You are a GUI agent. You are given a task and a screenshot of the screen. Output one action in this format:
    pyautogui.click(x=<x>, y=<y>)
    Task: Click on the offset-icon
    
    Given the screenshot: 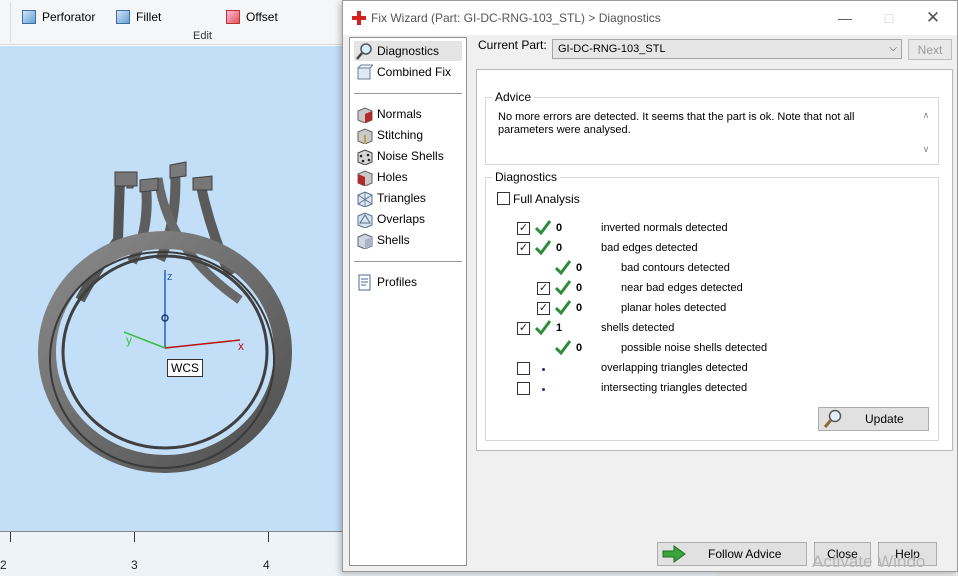 What is the action you would take?
    pyautogui.click(x=233, y=17)
    